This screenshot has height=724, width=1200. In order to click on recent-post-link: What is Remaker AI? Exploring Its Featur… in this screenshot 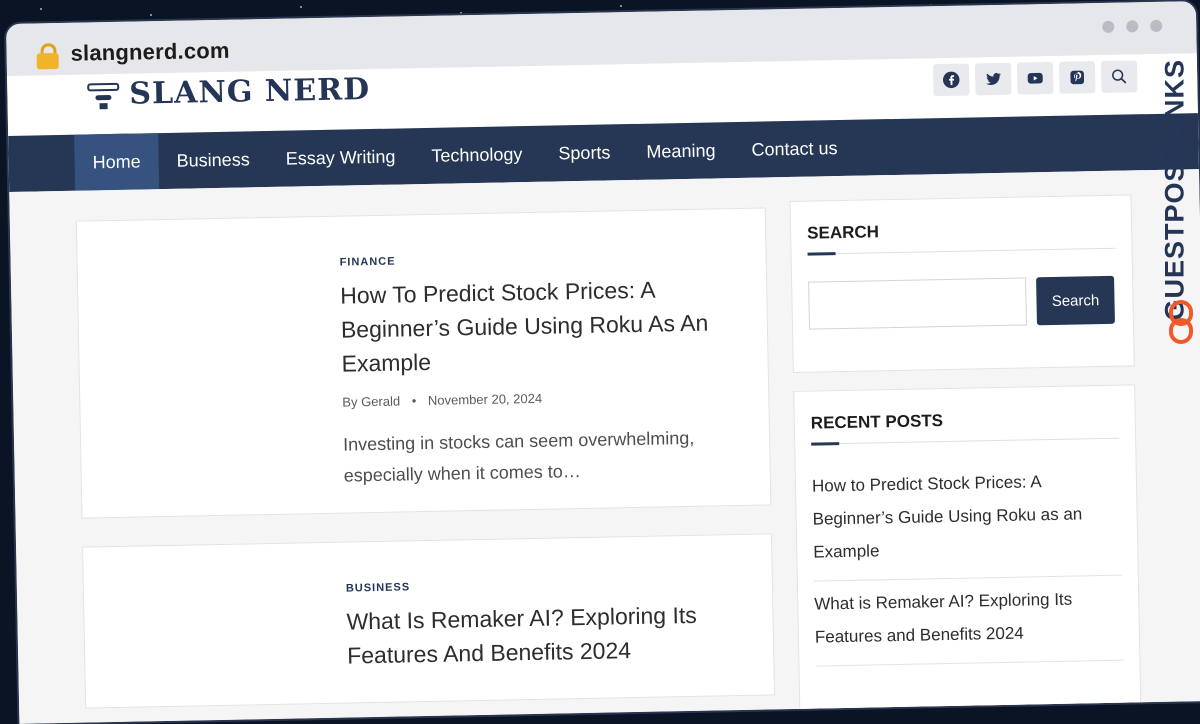, I will do `click(968, 621)`.